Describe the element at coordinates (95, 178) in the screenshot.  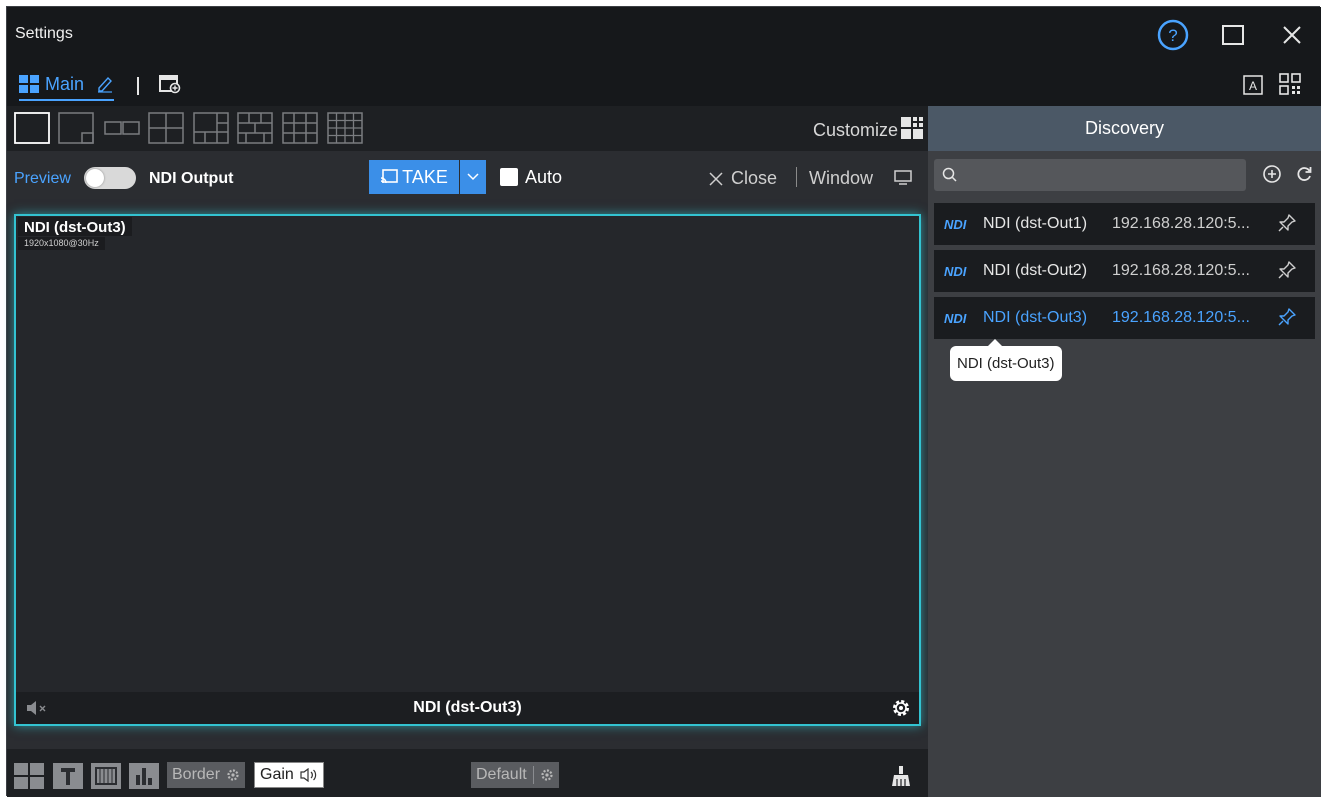
I see `toggle-knob` at that location.